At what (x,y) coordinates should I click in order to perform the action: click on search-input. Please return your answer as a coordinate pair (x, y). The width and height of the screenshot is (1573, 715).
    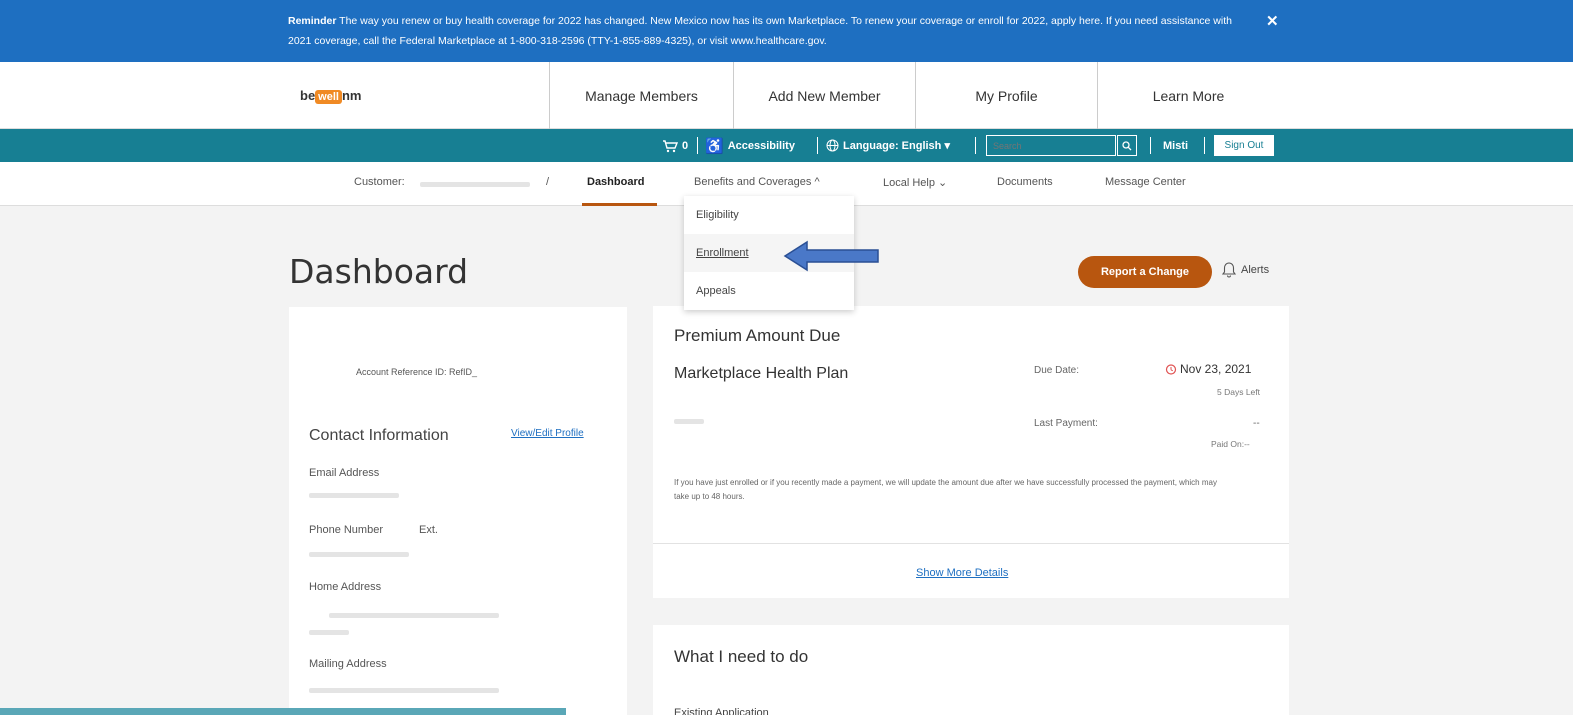
    Looking at the image, I should click on (1051, 145).